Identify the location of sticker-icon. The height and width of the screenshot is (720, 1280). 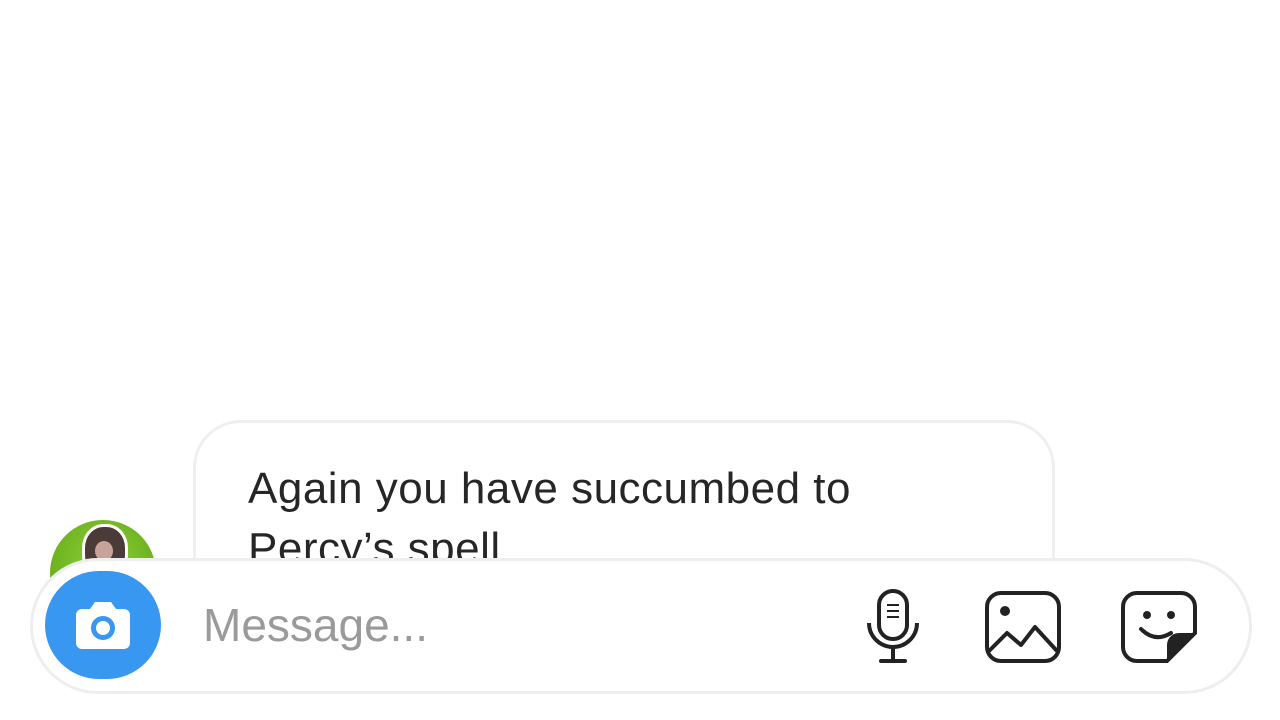
(1159, 627).